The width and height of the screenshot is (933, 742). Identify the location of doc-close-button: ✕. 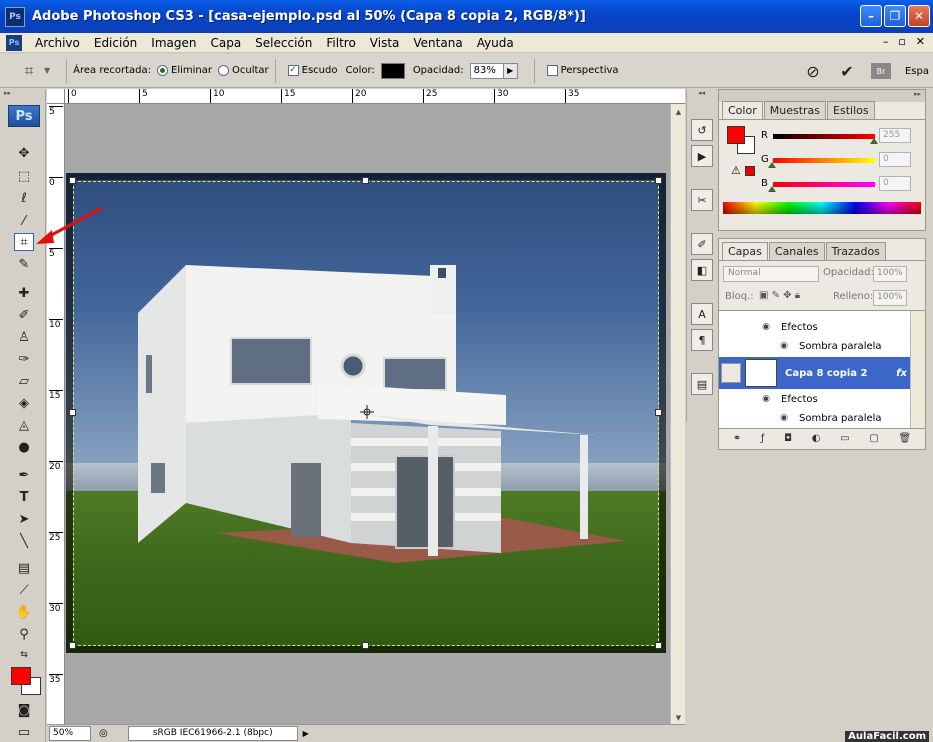
(920, 41).